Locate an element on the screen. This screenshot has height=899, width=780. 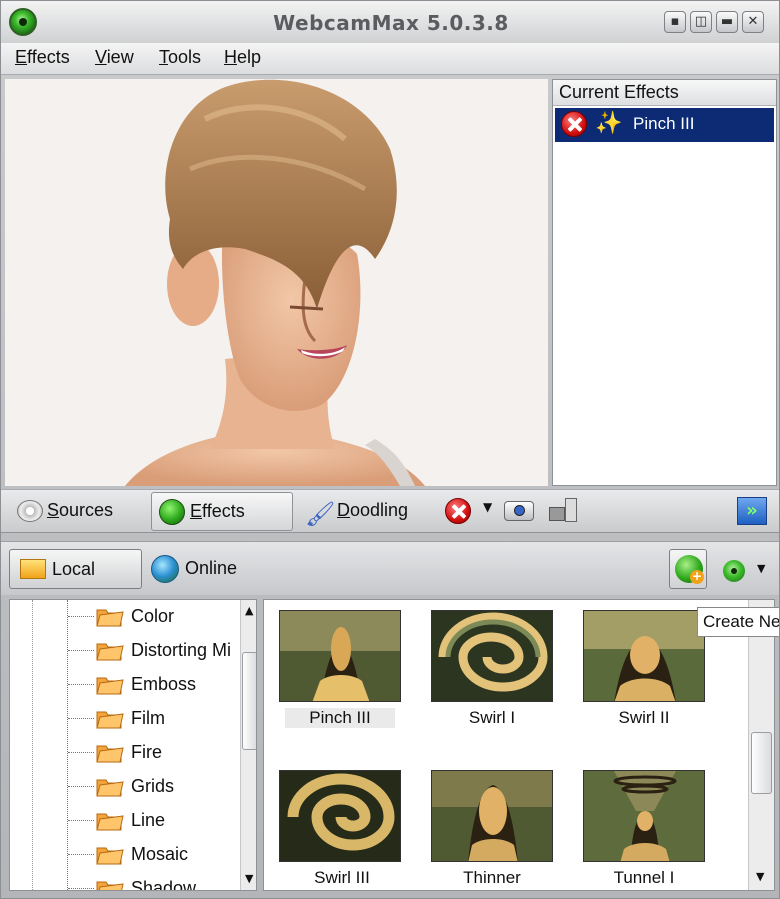
title-bar: WebcamMax 5.0.3.8 ▪ ◫ ▬ ✕ is located at coordinates (390, 22).